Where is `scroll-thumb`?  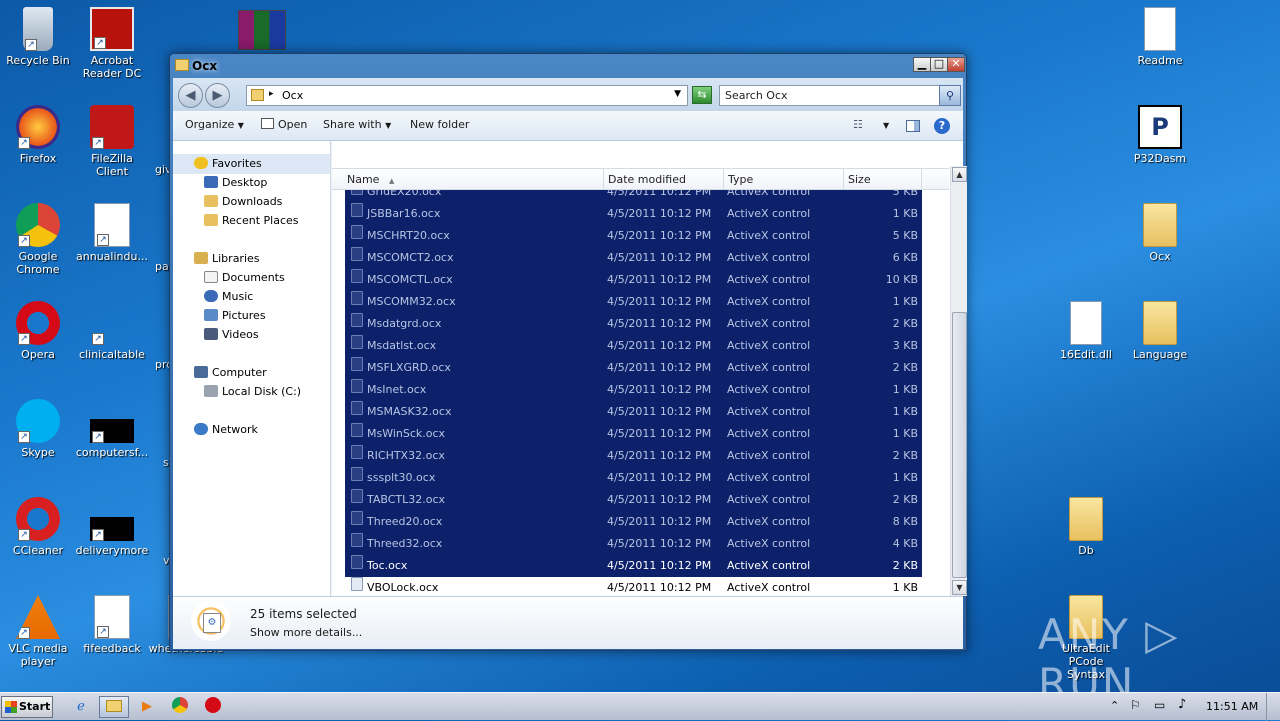
scroll-thumb is located at coordinates (959, 445).